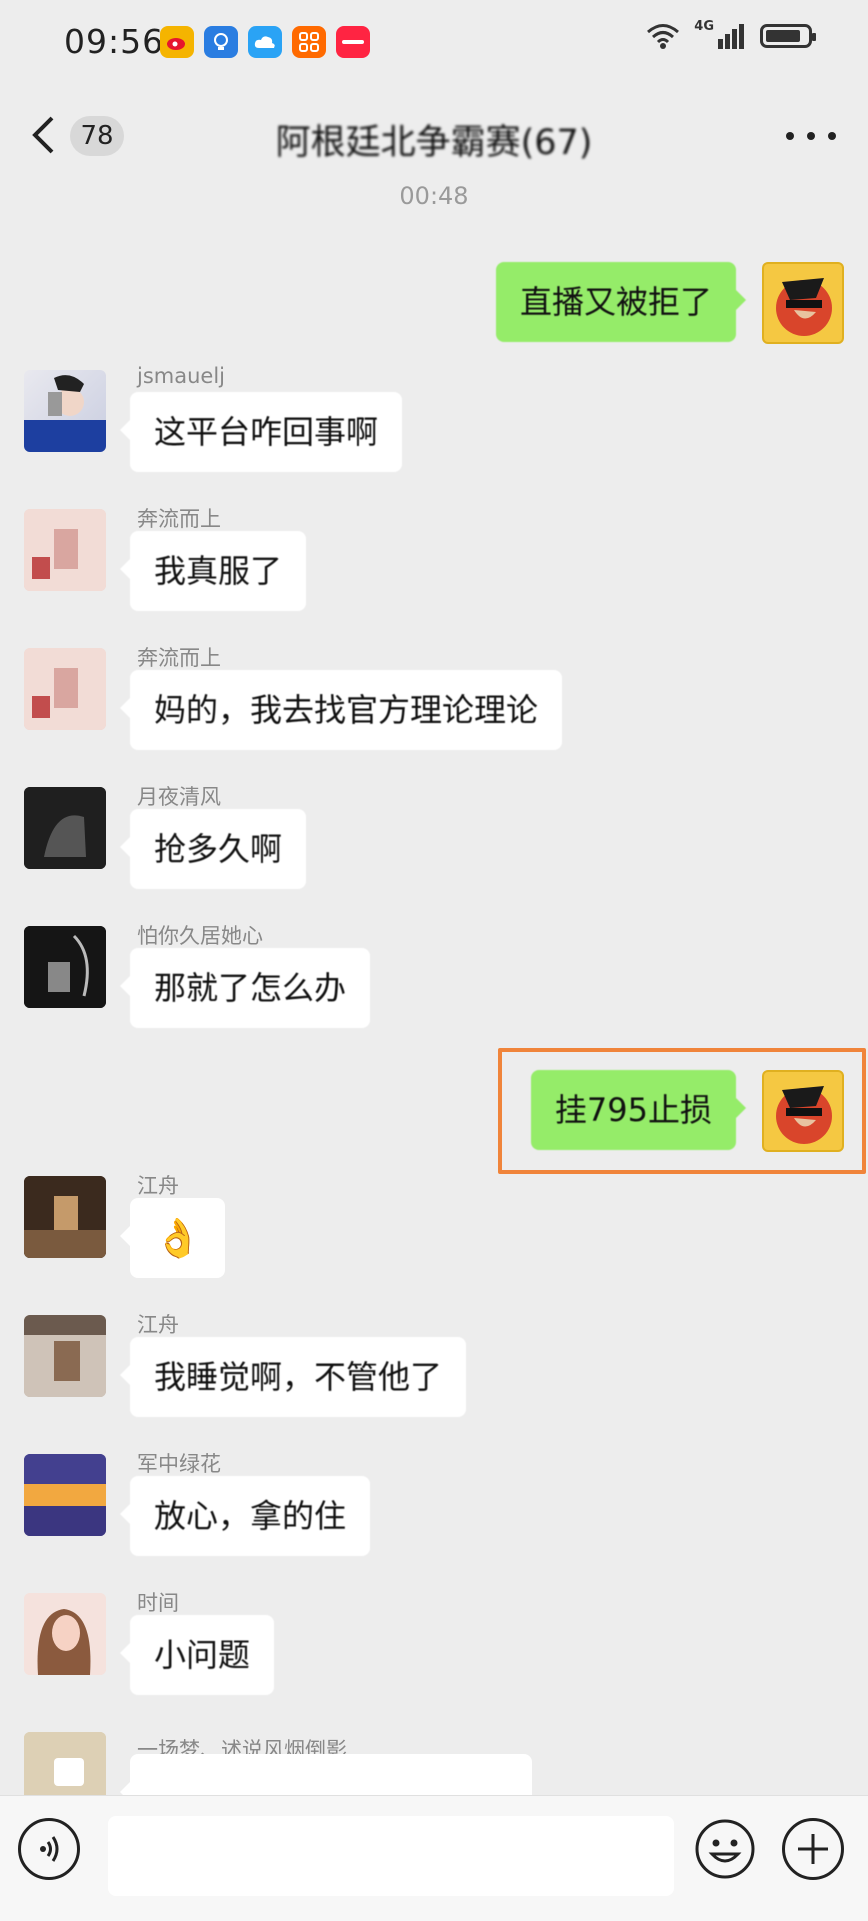 Image resolution: width=868 pixels, height=1921 pixels. Describe the element at coordinates (663, 36) in the screenshot. I see `wifi-icon` at that location.